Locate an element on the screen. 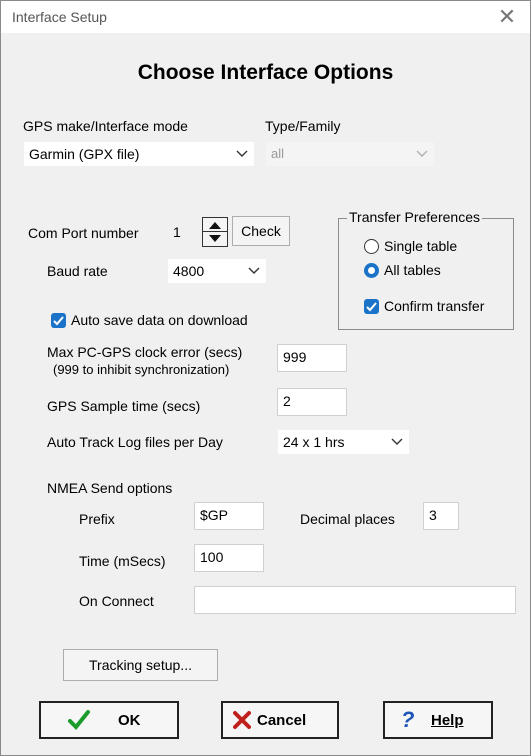  page-title: Choose Interface Options is located at coordinates (265, 72).